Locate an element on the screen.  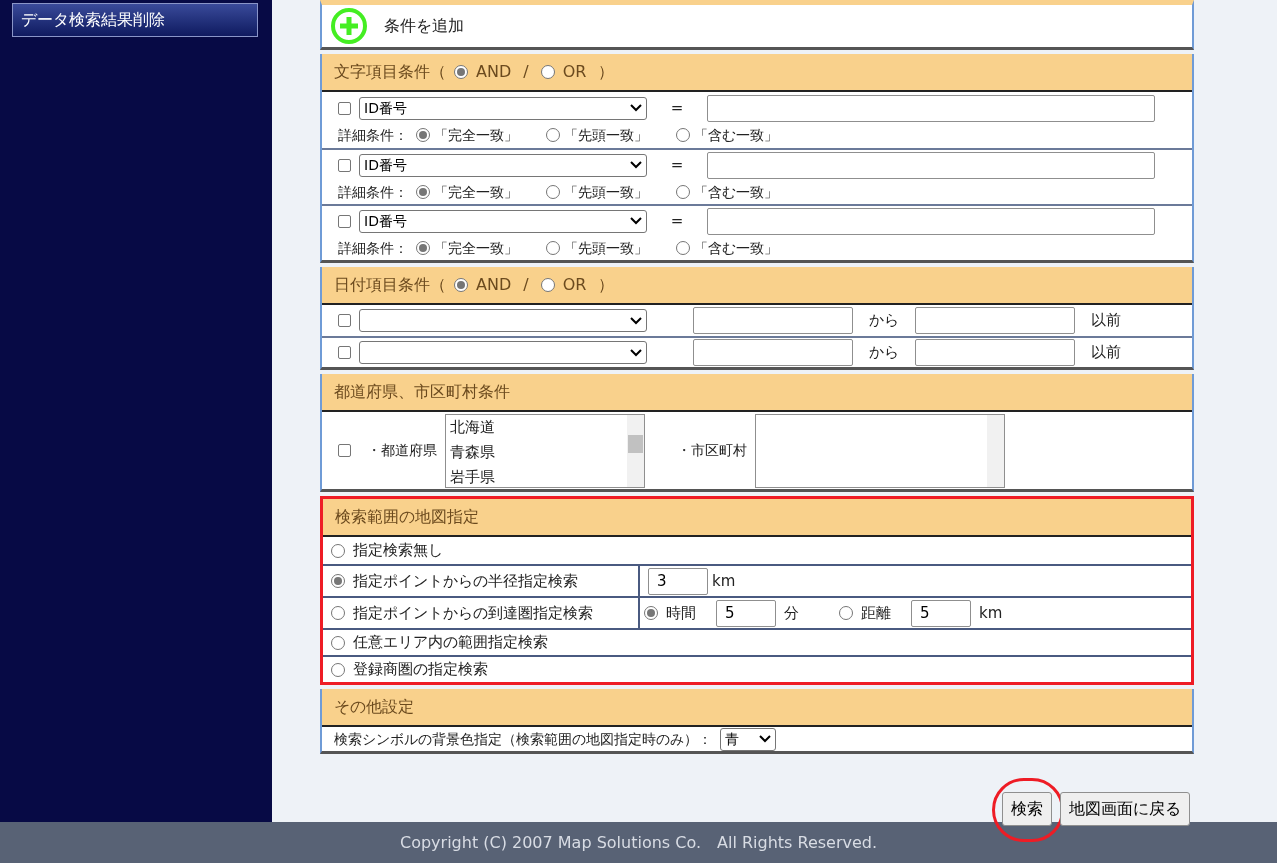
text-field: 3 is located at coordinates (678, 581).